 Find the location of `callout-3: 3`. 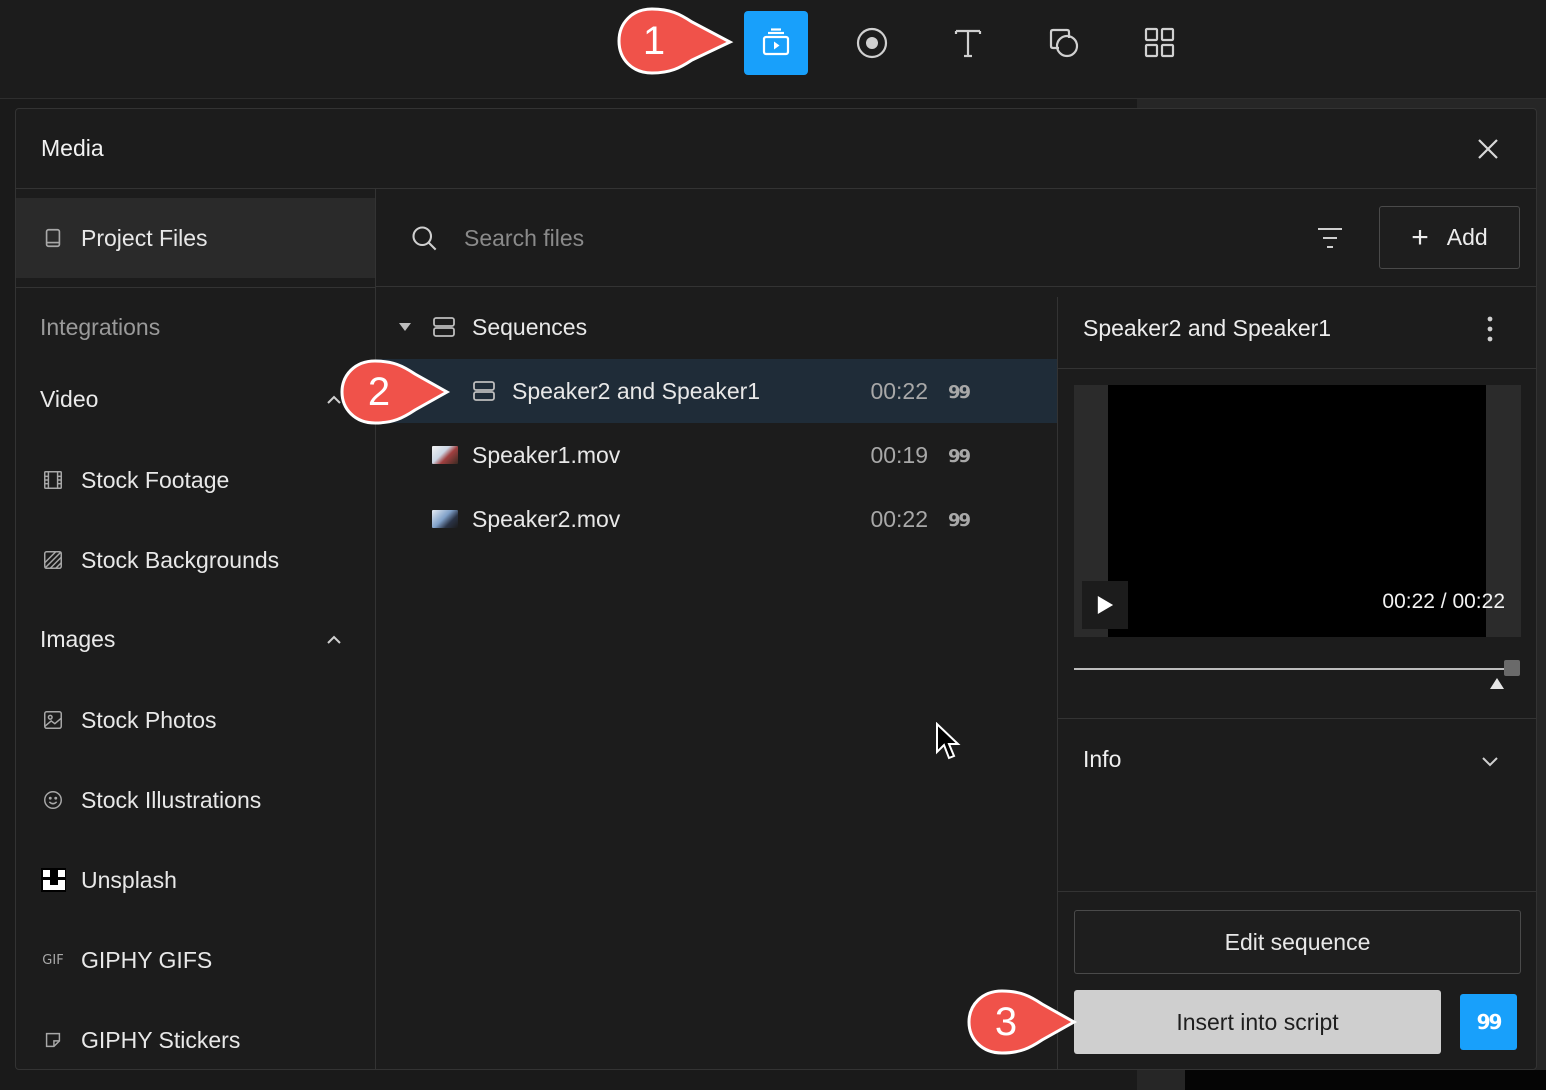

callout-3: 3 is located at coordinates (1022, 1022).